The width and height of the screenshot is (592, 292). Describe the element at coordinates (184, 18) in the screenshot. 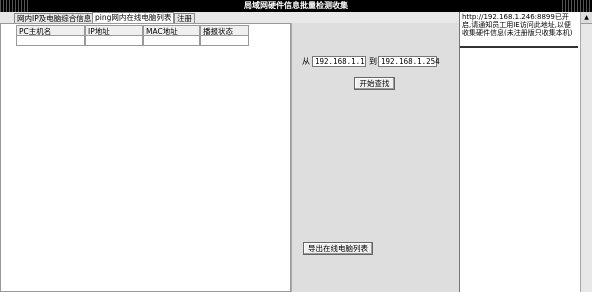

I see `tab-register: 注册` at that location.